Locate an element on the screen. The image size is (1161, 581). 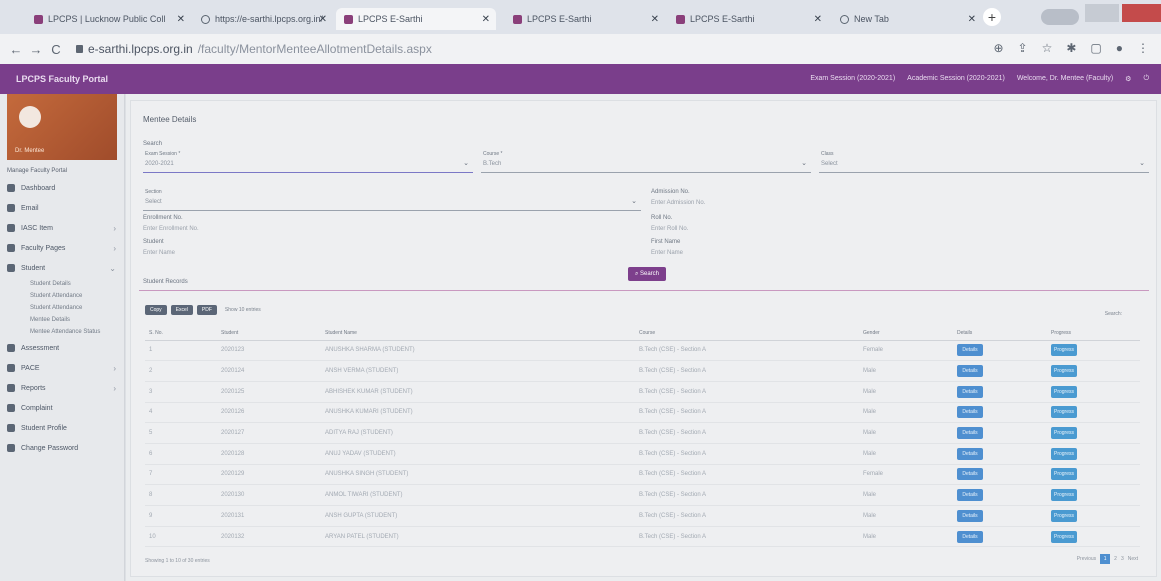
enrollment-no-field: Enrollment No. Enter Enrollment No. is located at coordinates (171, 223).